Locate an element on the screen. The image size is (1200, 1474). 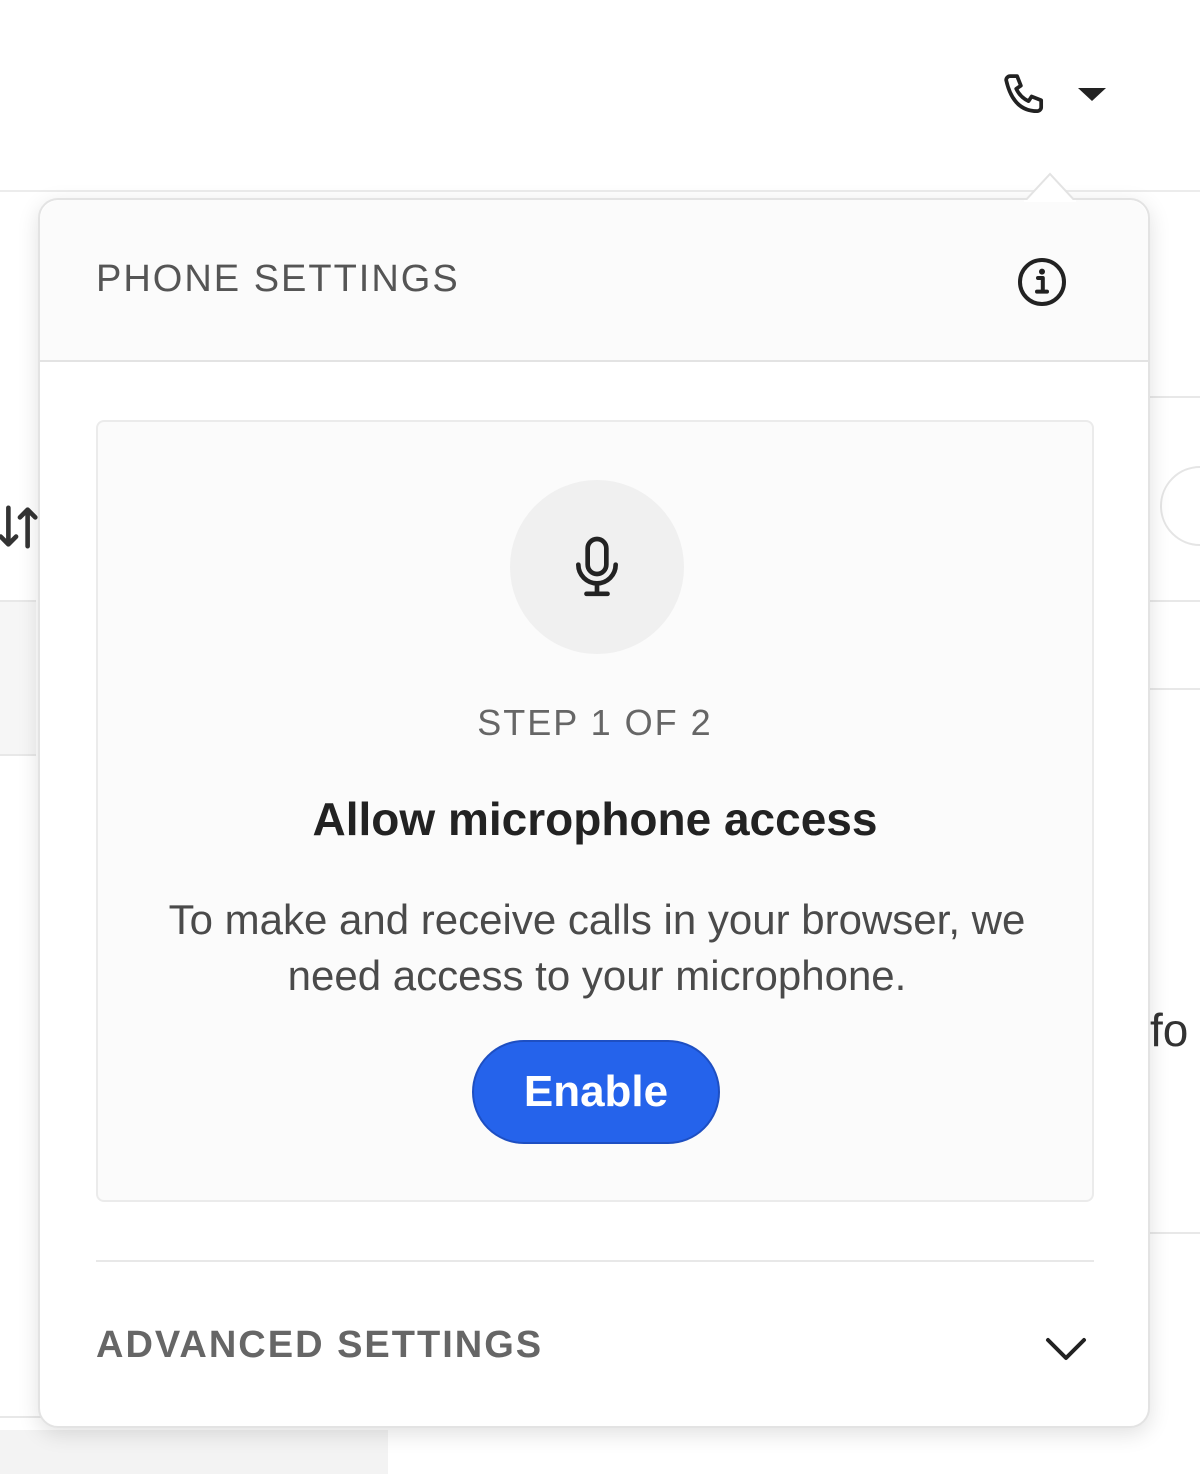
popover-header: PHONE SETTINGS is located at coordinates (594, 281).